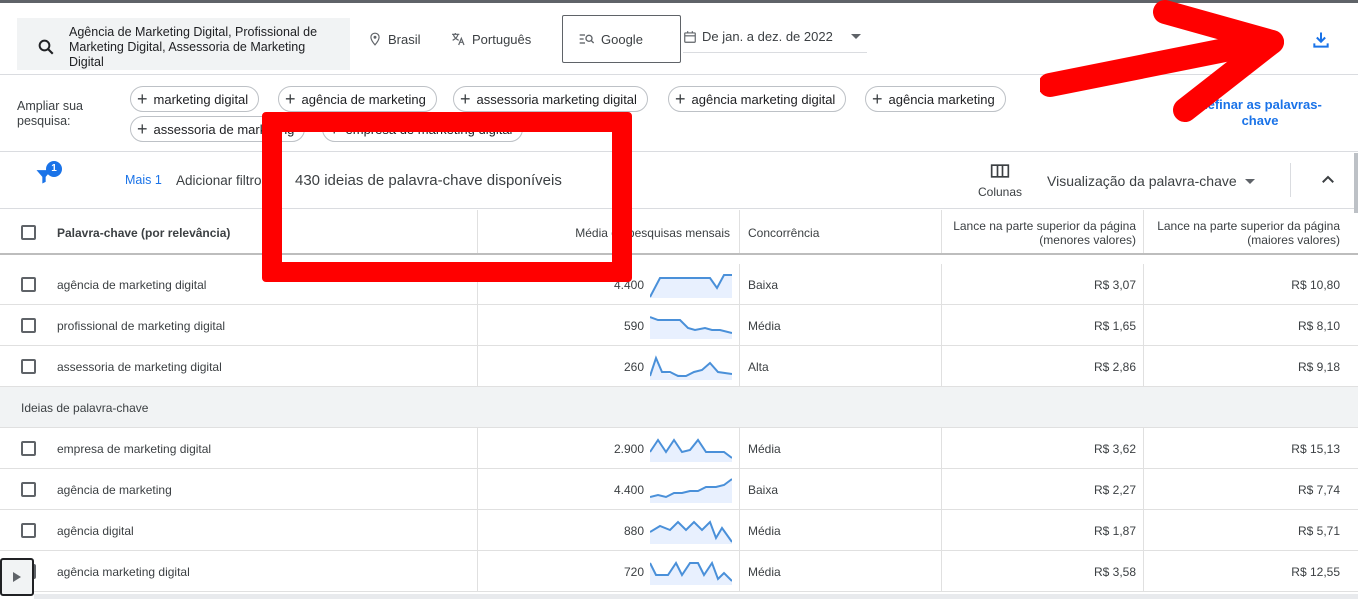  I want to click on chip-label: marketing digital, so click(201, 99).